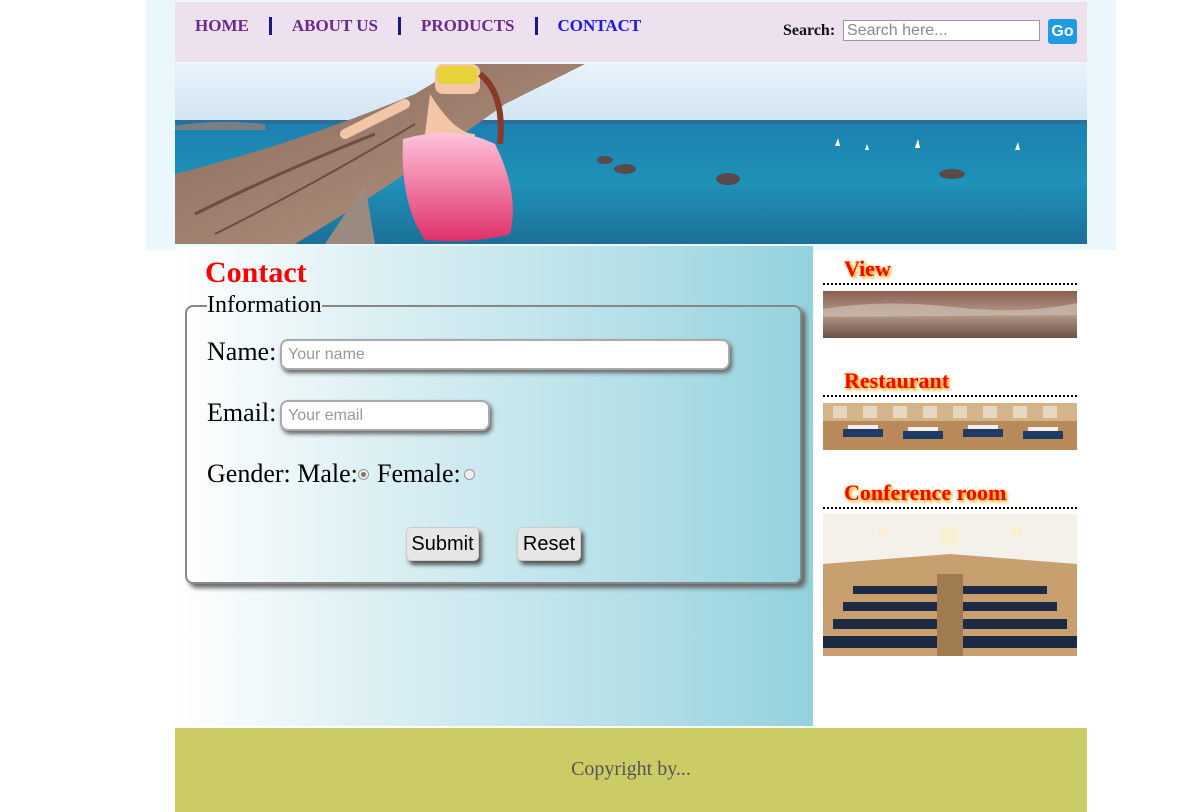 This screenshot has height=812, width=1184. What do you see at coordinates (505, 354) in the screenshot?
I see `name-input` at bounding box center [505, 354].